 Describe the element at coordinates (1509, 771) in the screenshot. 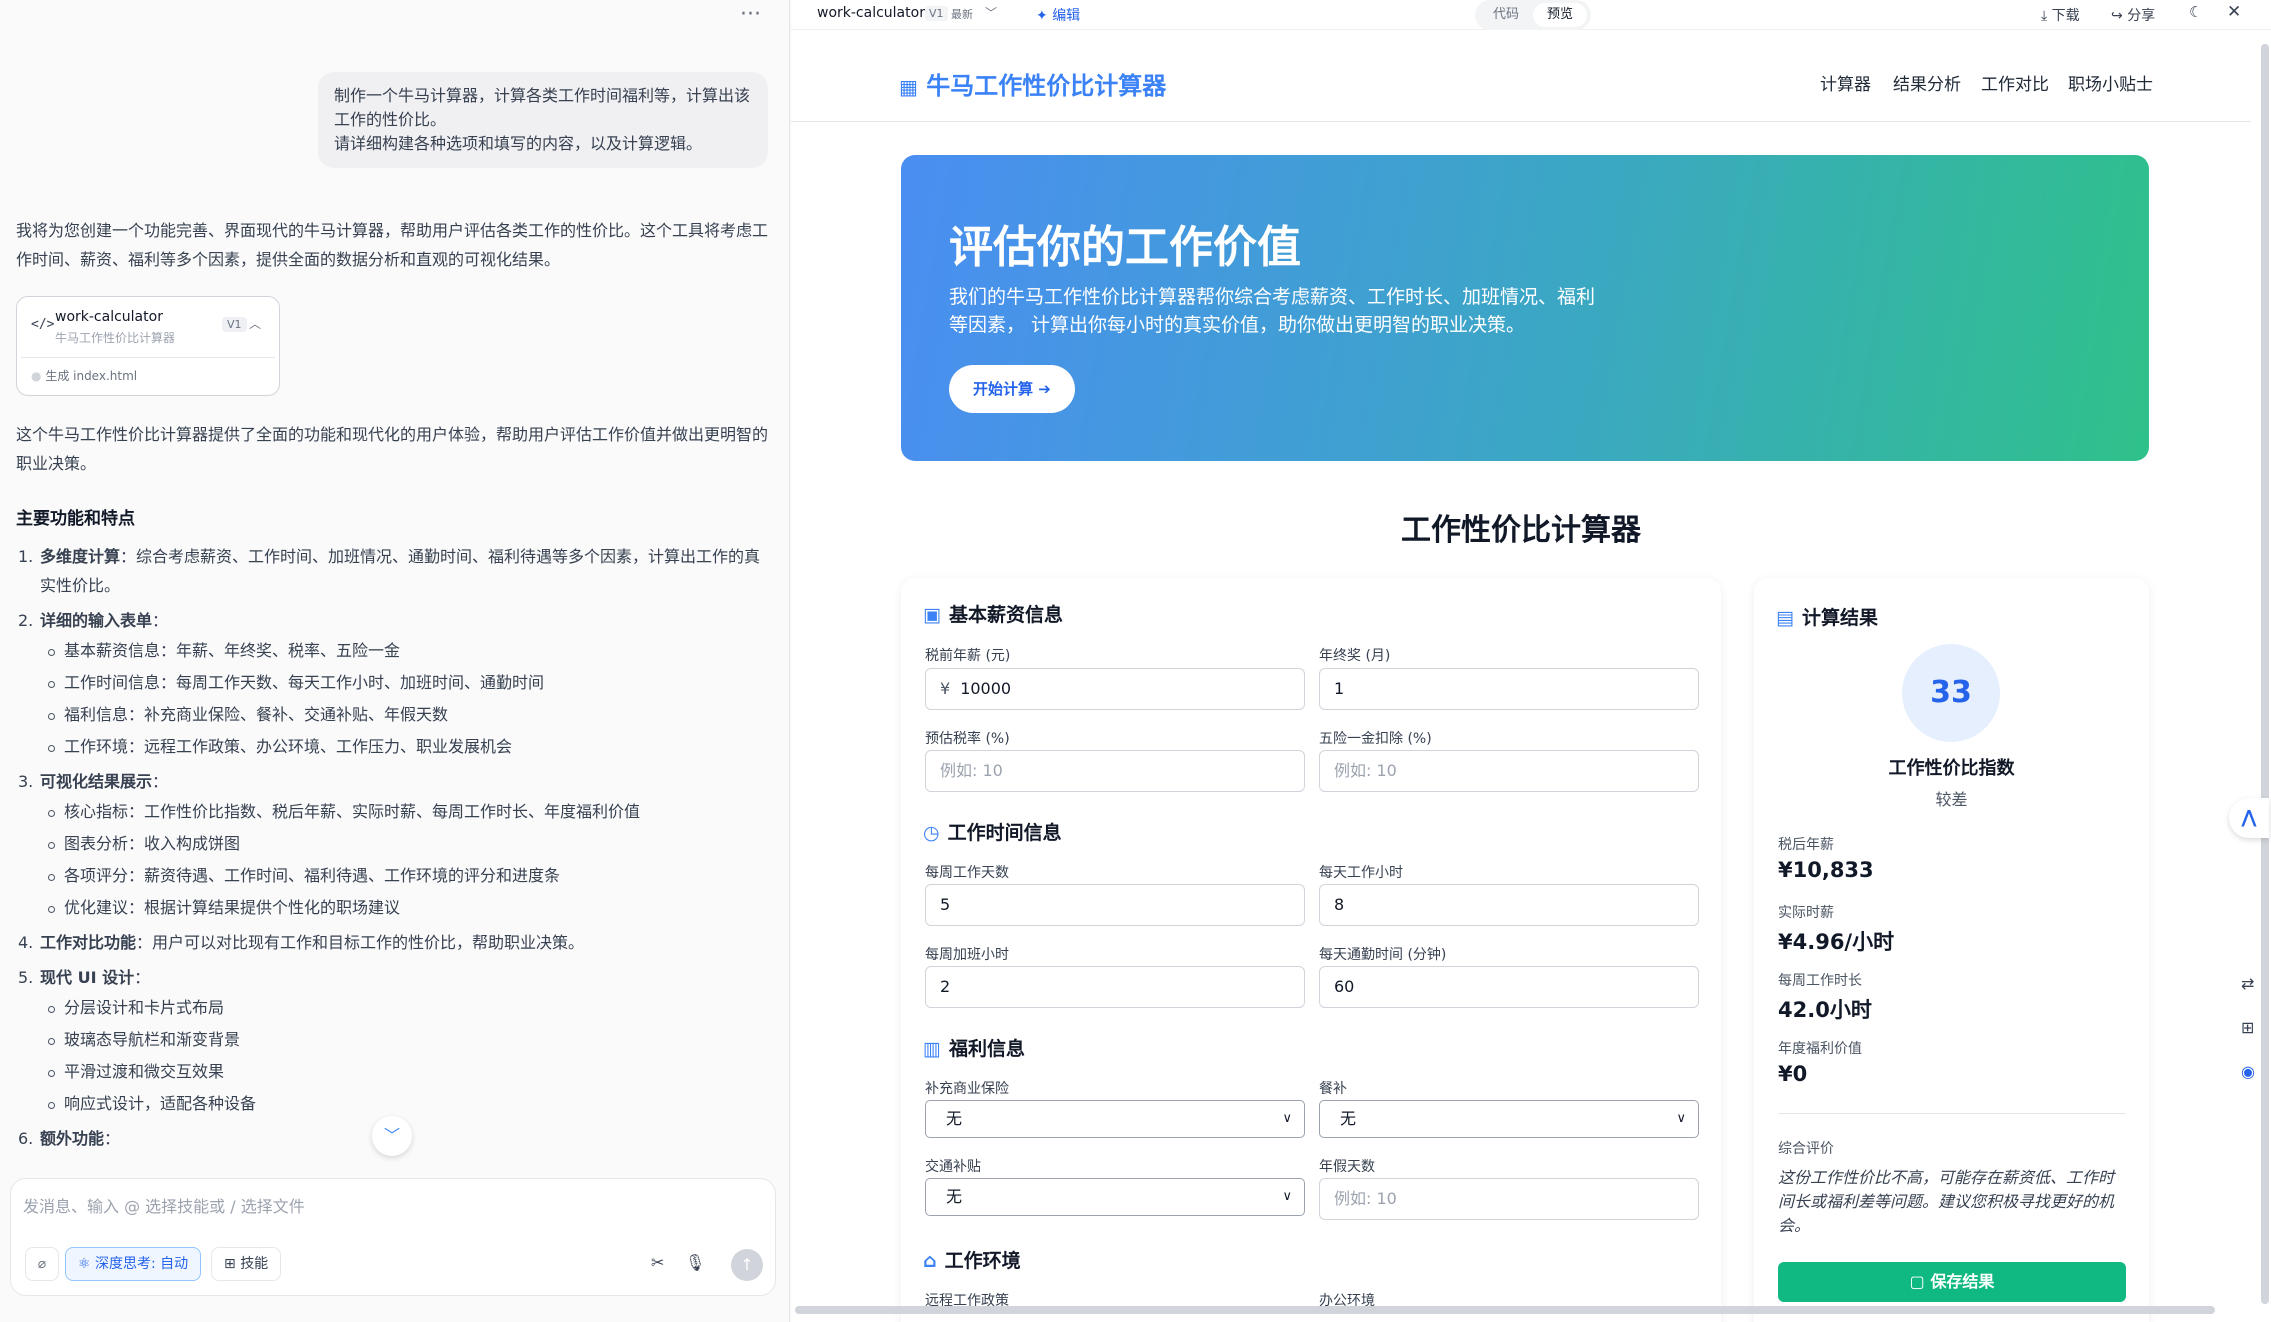

I see `insurance-input: 例如: 10` at that location.